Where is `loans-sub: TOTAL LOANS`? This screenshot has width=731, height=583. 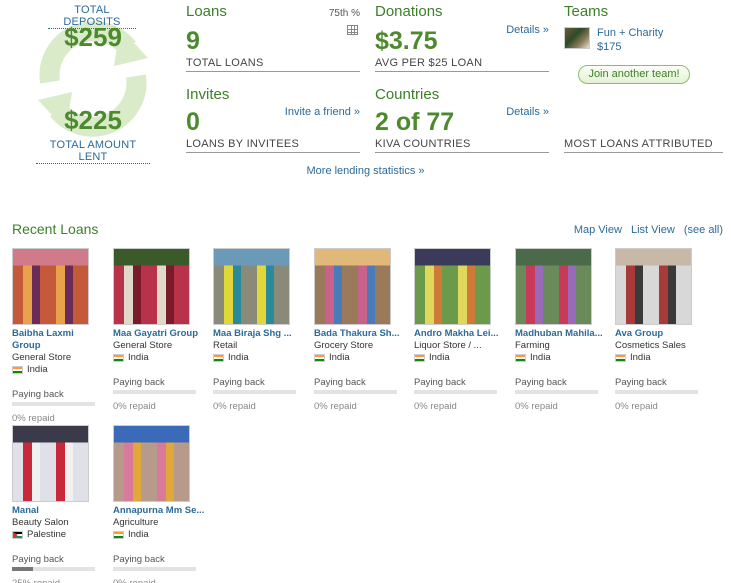
loans-sub: TOTAL LOANS is located at coordinates (273, 64).